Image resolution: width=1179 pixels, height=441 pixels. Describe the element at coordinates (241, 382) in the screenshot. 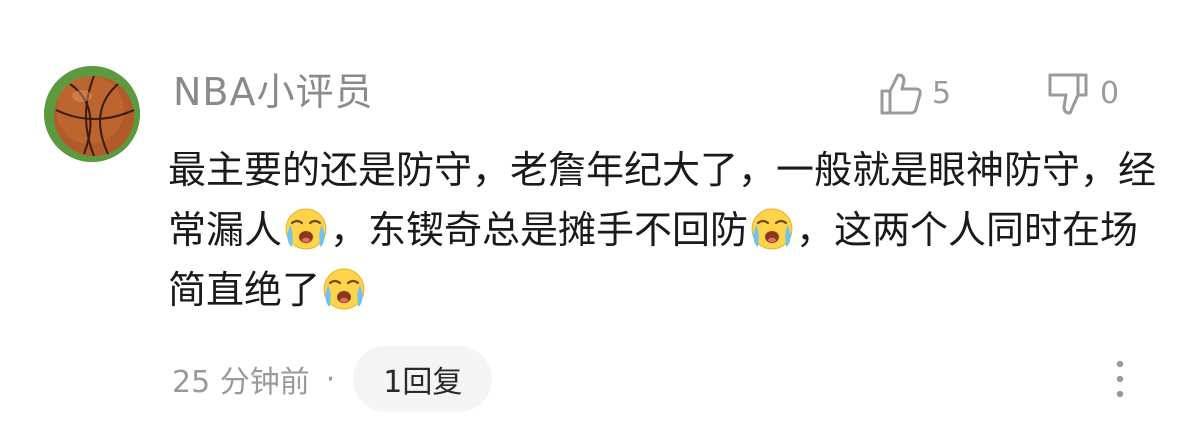

I see `timestamp: 25 分钟前` at that location.